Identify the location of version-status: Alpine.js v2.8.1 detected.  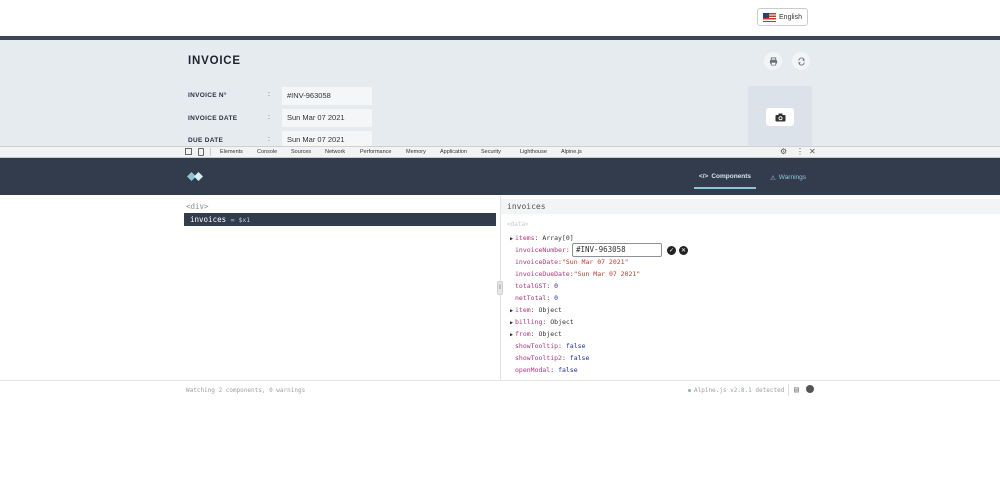
(739, 390).